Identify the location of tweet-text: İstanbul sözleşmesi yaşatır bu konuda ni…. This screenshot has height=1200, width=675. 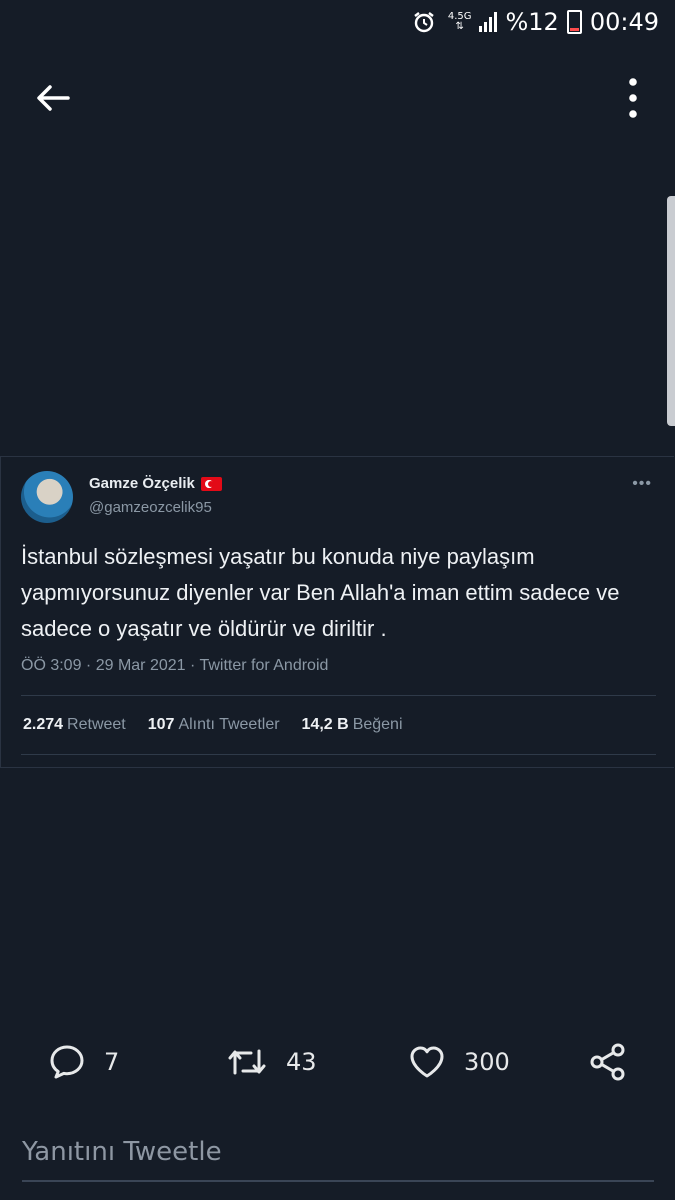
(320, 592).